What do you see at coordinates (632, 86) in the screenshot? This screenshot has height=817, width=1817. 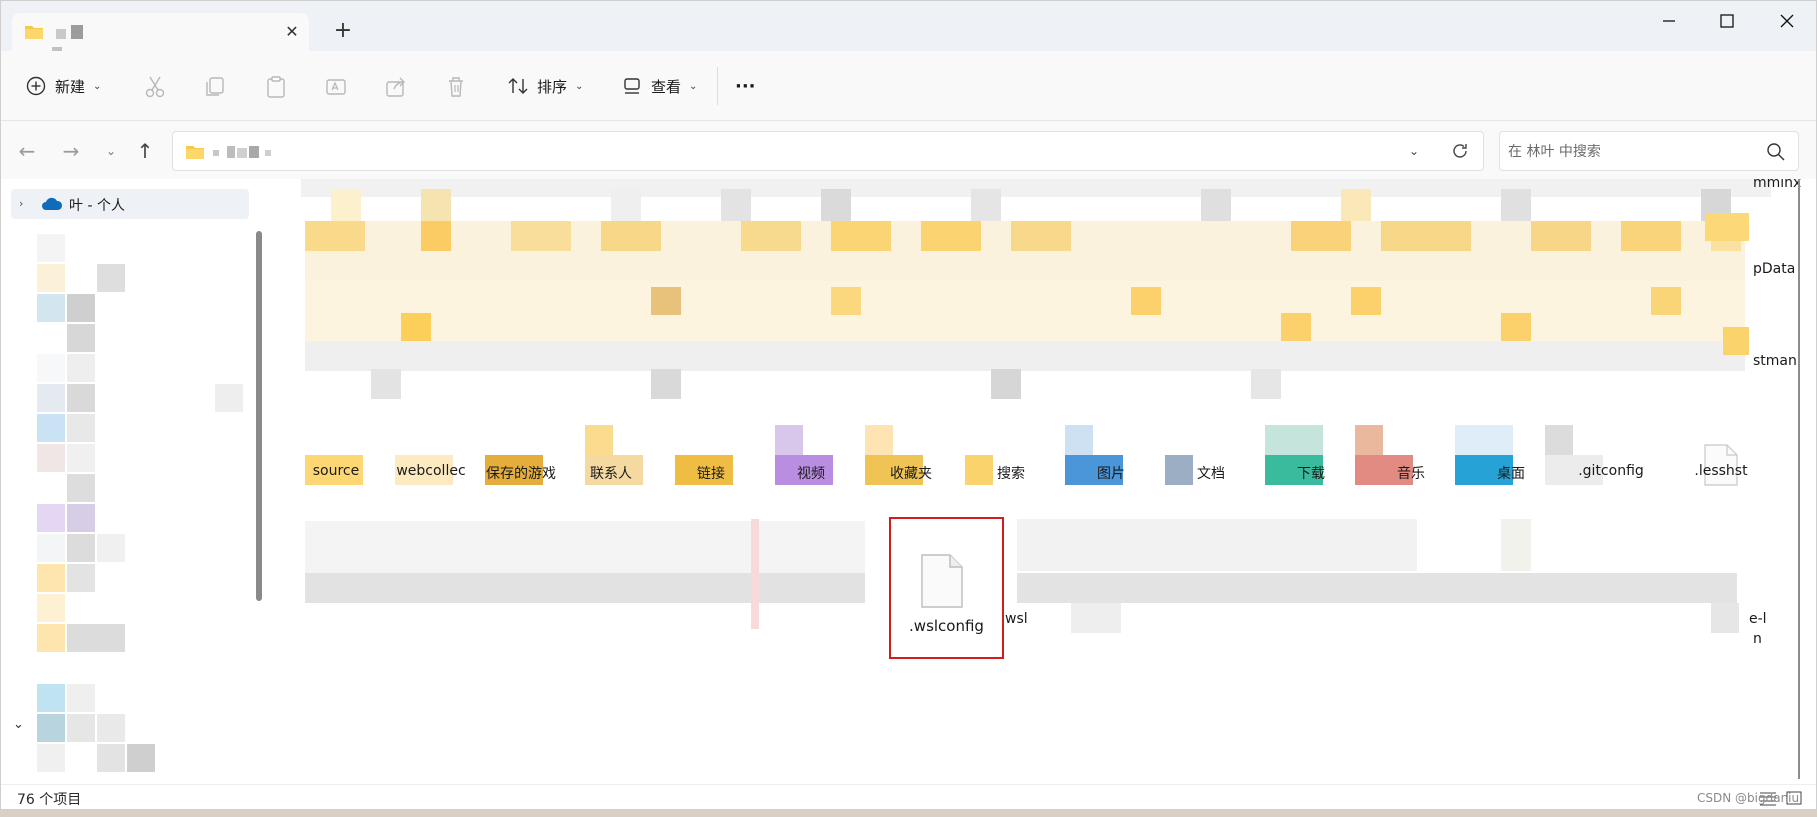 I see `view-icon` at bounding box center [632, 86].